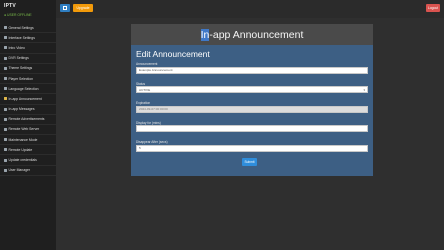 The height and width of the screenshot is (250, 444). I want to click on sidebar-item-maintenance-mode: Maintenance Mode, so click(28, 140).